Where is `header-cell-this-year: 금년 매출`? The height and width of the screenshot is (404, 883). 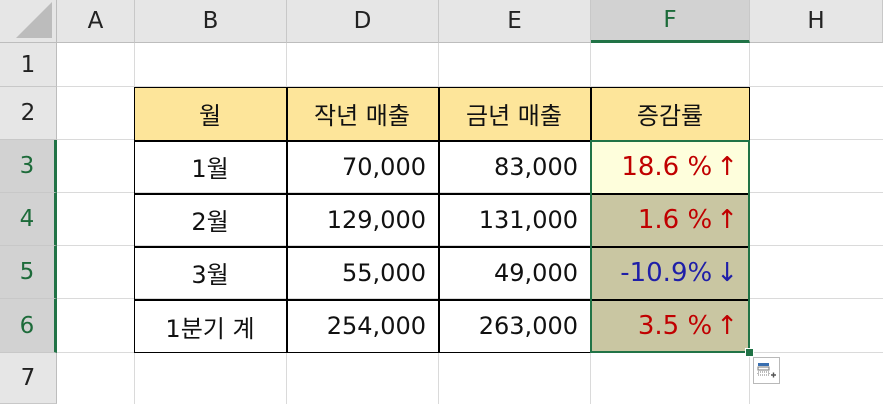 header-cell-this-year: 금년 매출 is located at coordinates (514, 113).